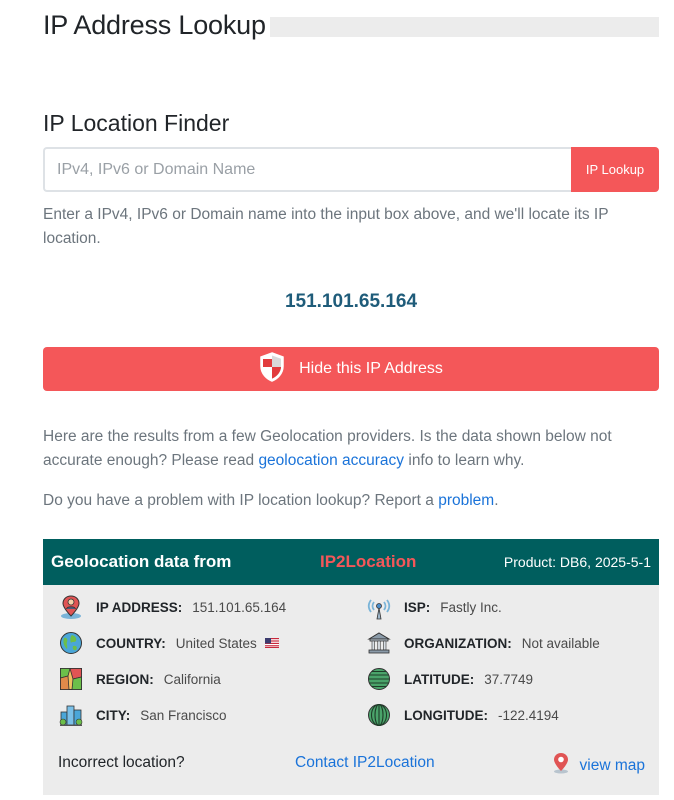 This screenshot has height=800, width=674. I want to click on geolocation-accuracy-link: geolocation accuracy, so click(331, 460).